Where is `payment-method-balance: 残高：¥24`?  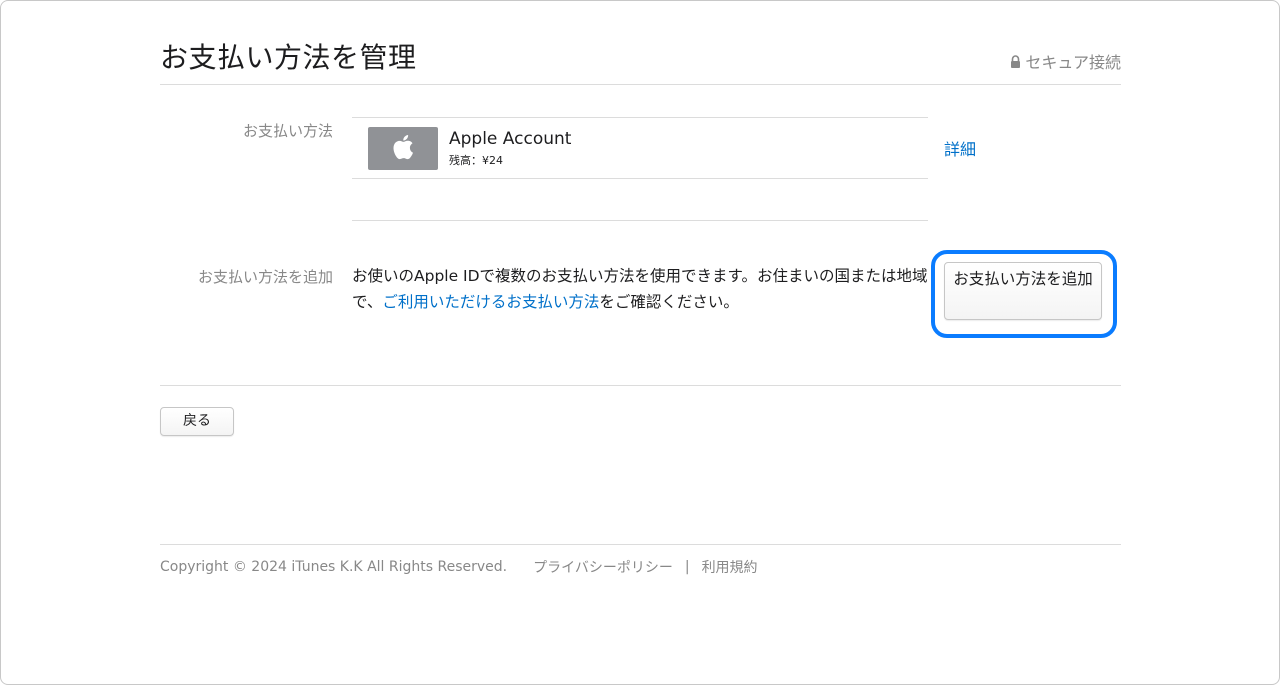
payment-method-balance: 残高：¥24 is located at coordinates (476, 160).